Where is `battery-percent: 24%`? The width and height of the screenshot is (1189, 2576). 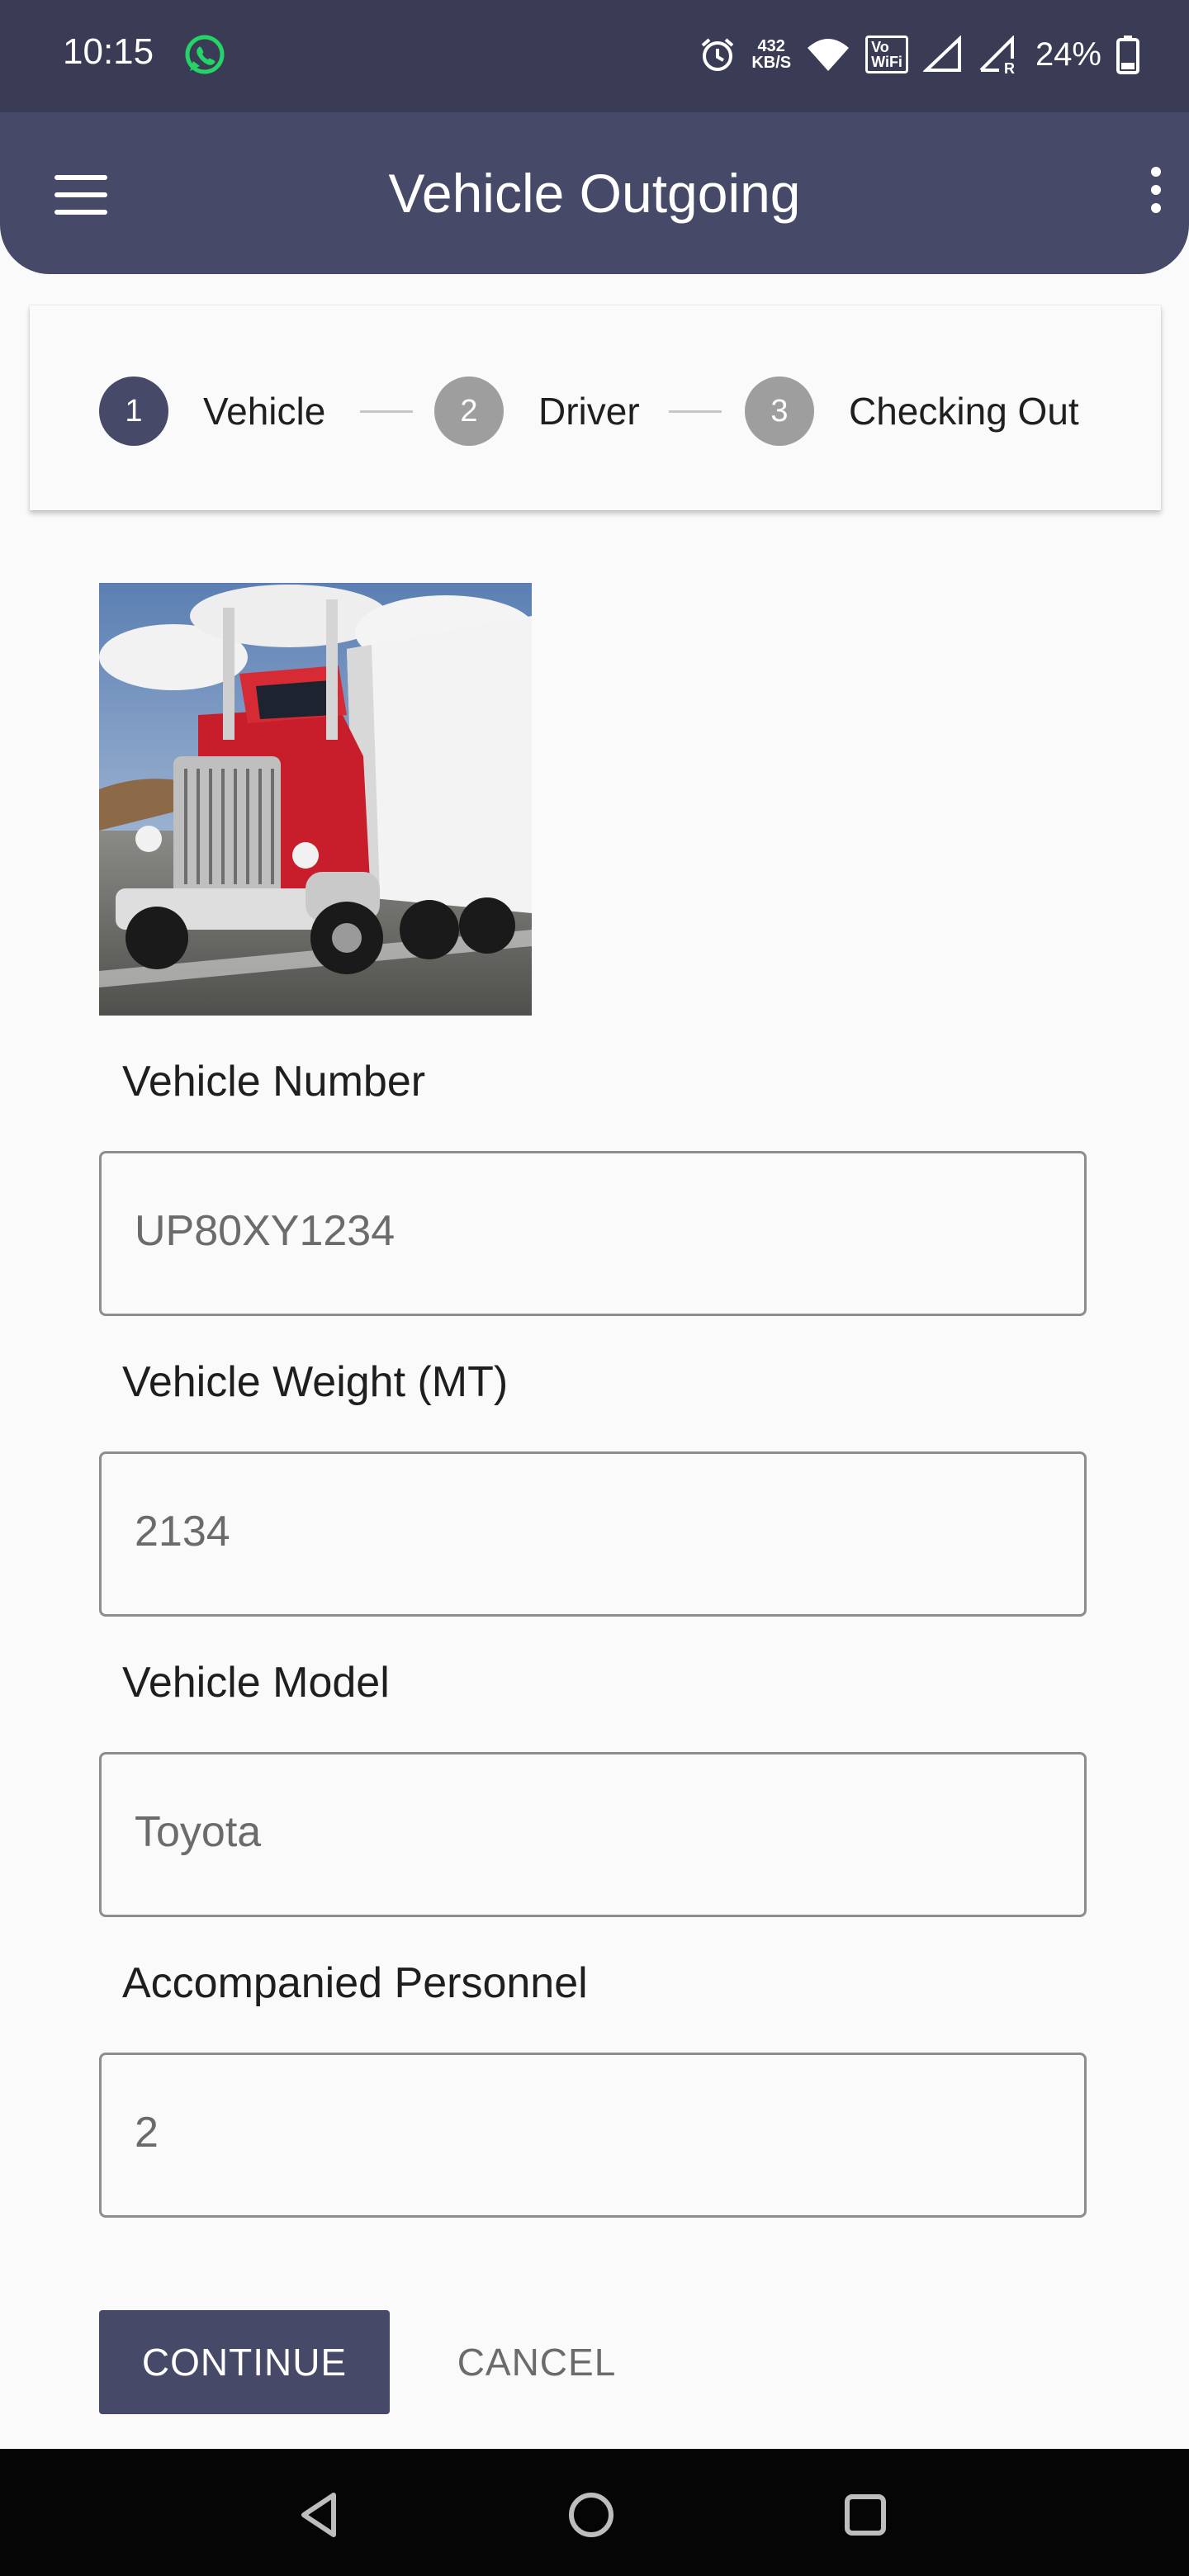 battery-percent: 24% is located at coordinates (1068, 54).